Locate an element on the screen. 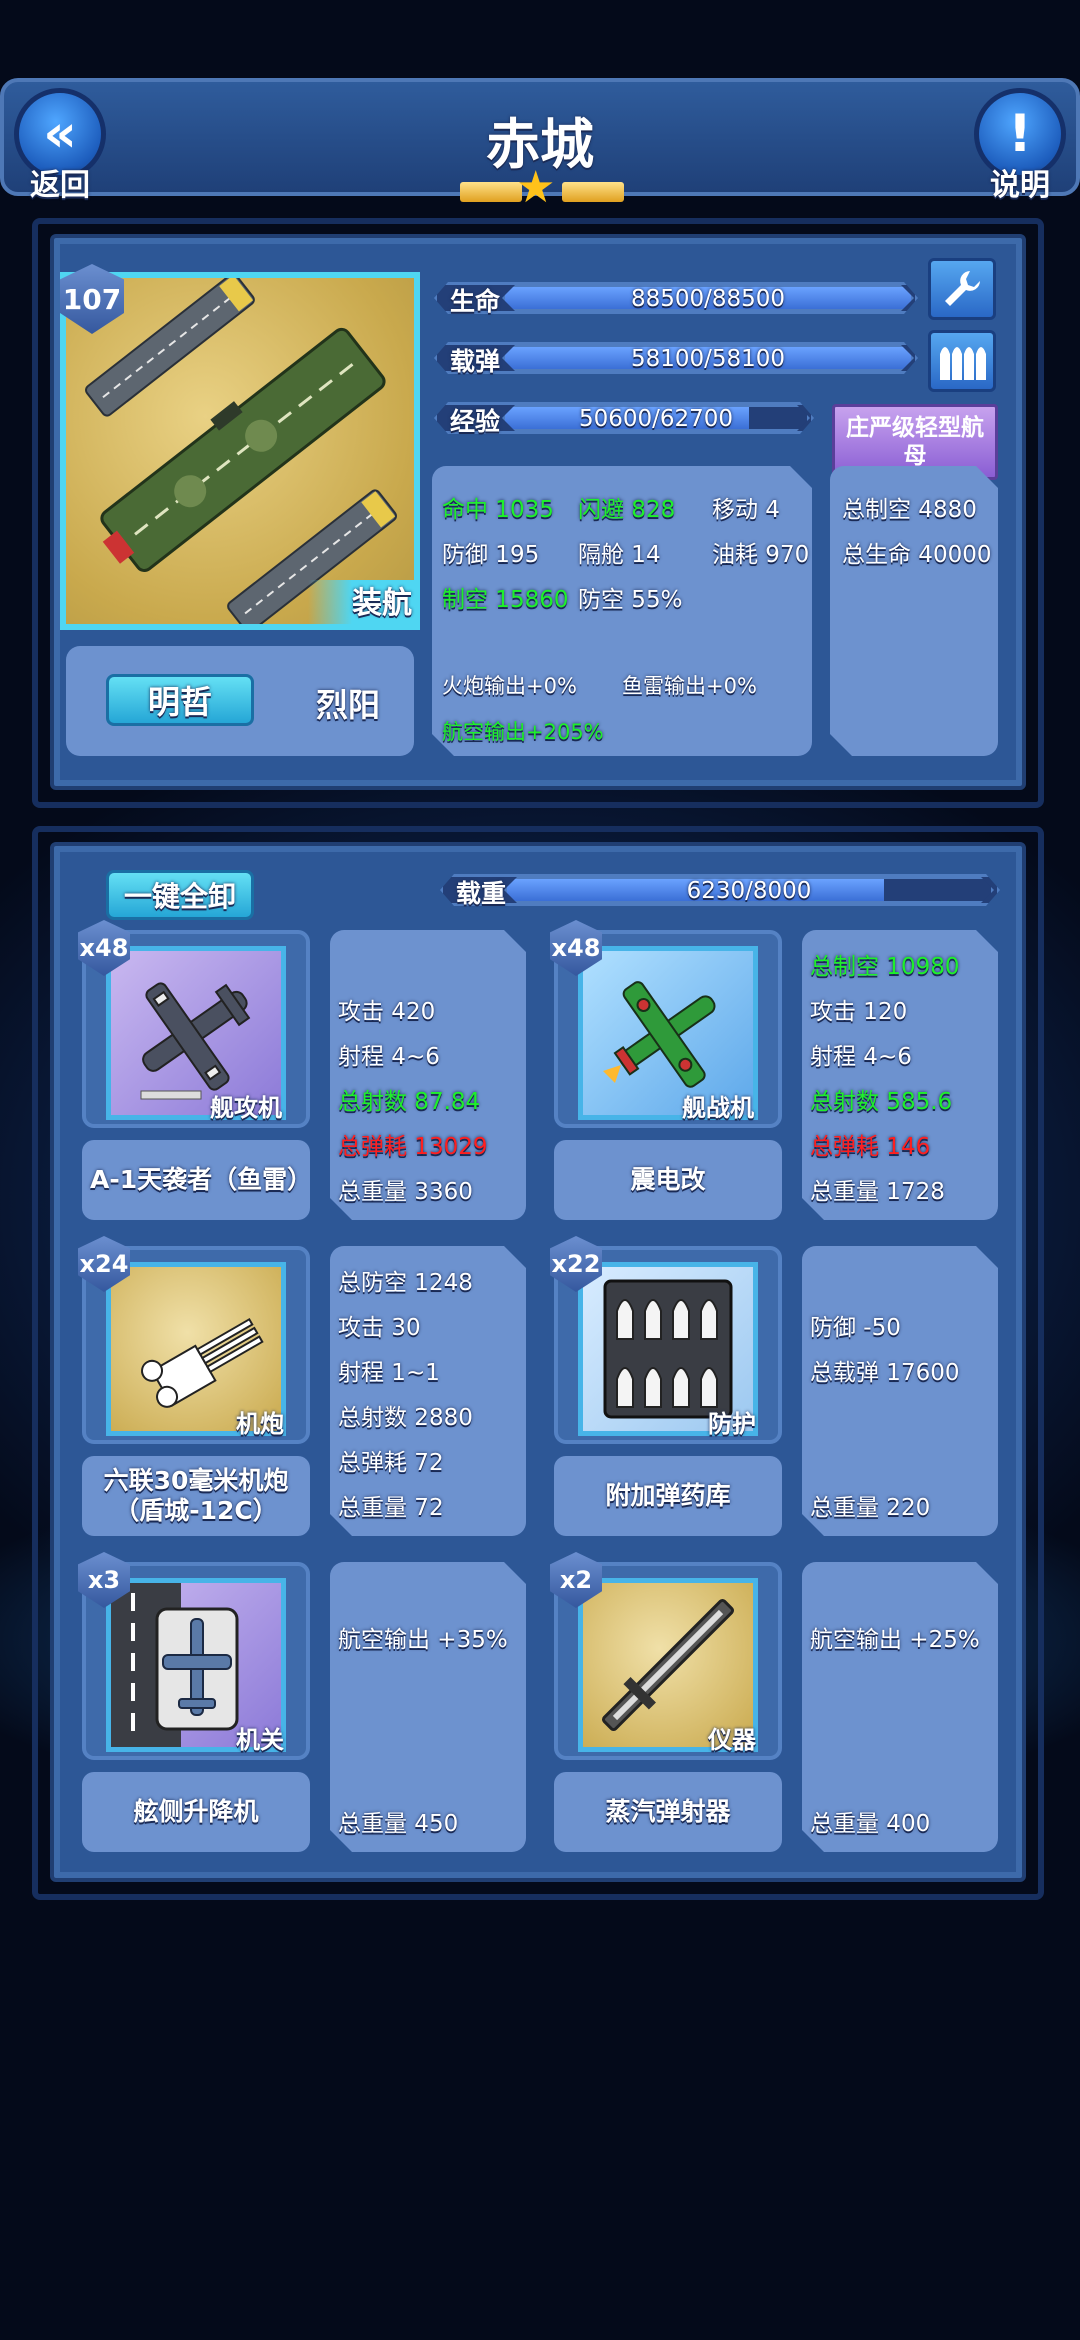 This screenshot has width=1080, height=2340. ammo-bar: 58100/58100 is located at coordinates (708, 358).